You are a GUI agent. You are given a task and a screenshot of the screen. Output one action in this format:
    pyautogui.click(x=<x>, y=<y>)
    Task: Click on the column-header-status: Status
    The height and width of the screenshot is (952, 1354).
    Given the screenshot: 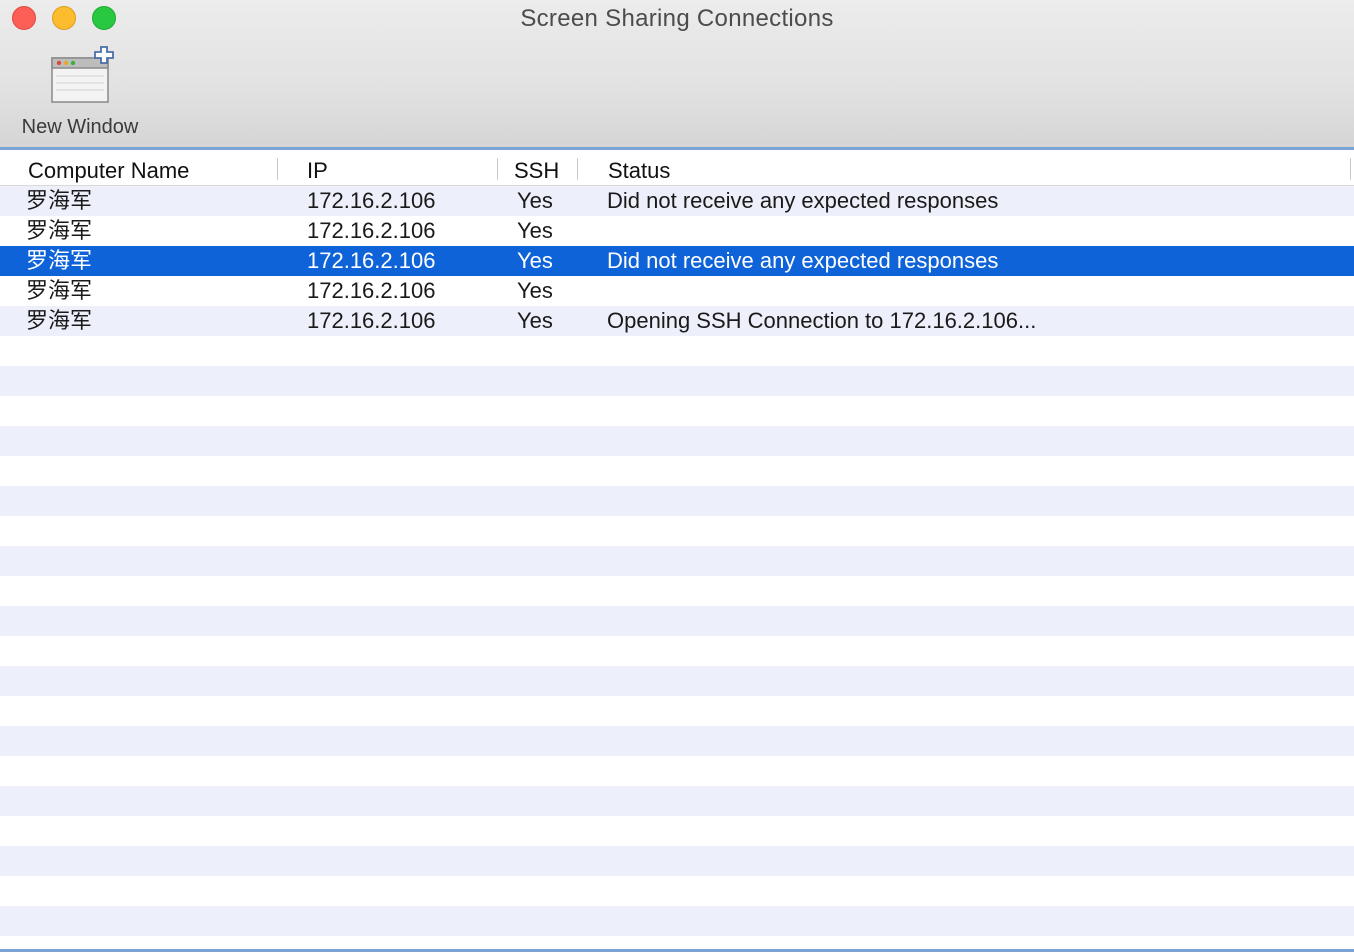 What is the action you would take?
    pyautogui.click(x=639, y=169)
    